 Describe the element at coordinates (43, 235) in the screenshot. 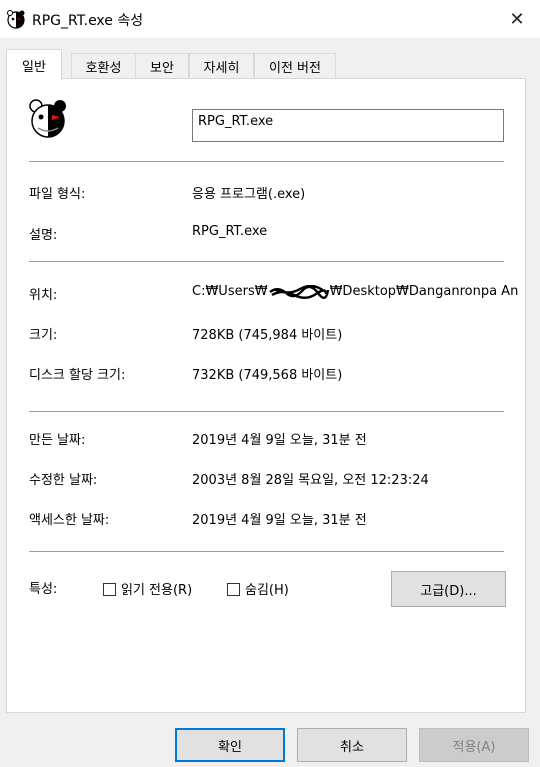

I see `description-label: 설명:` at that location.